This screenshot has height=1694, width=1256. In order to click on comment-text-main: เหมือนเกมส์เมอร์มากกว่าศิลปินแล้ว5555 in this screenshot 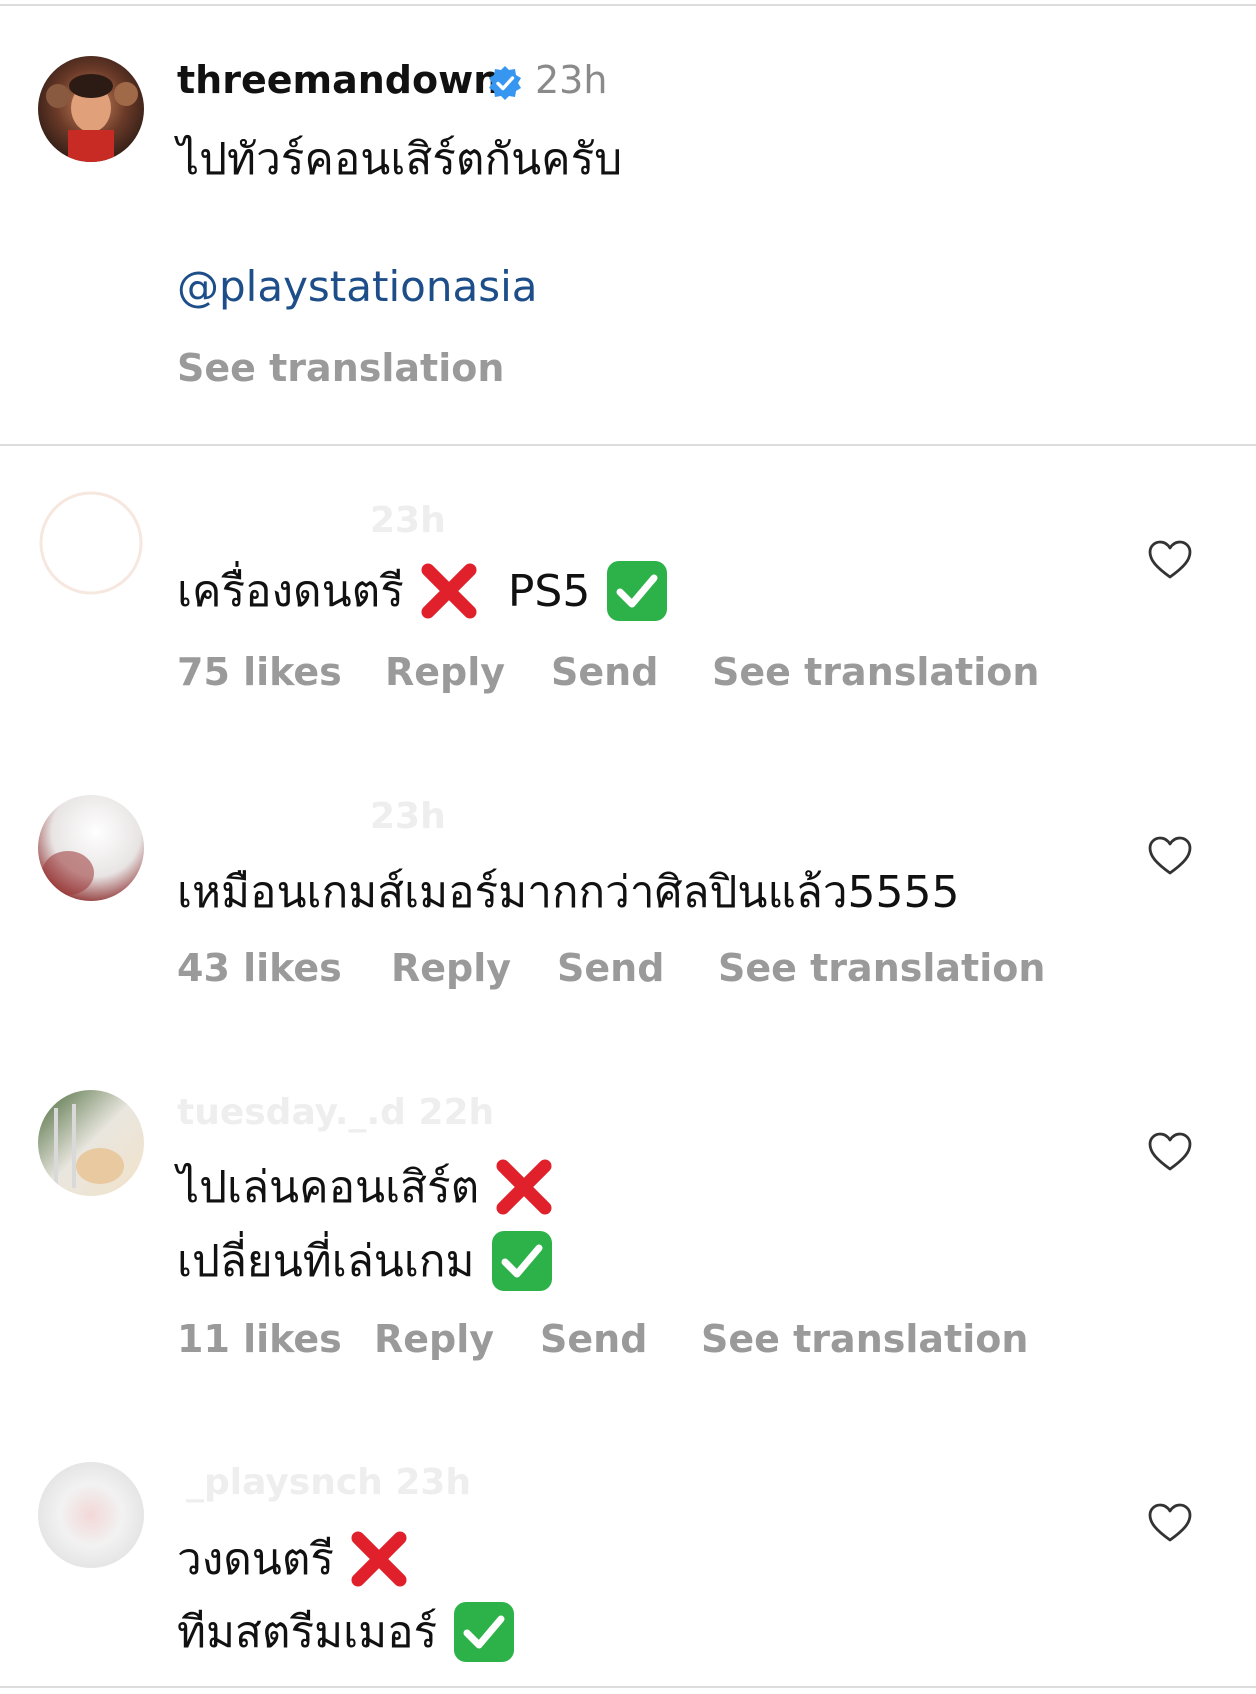, I will do `click(568, 892)`.